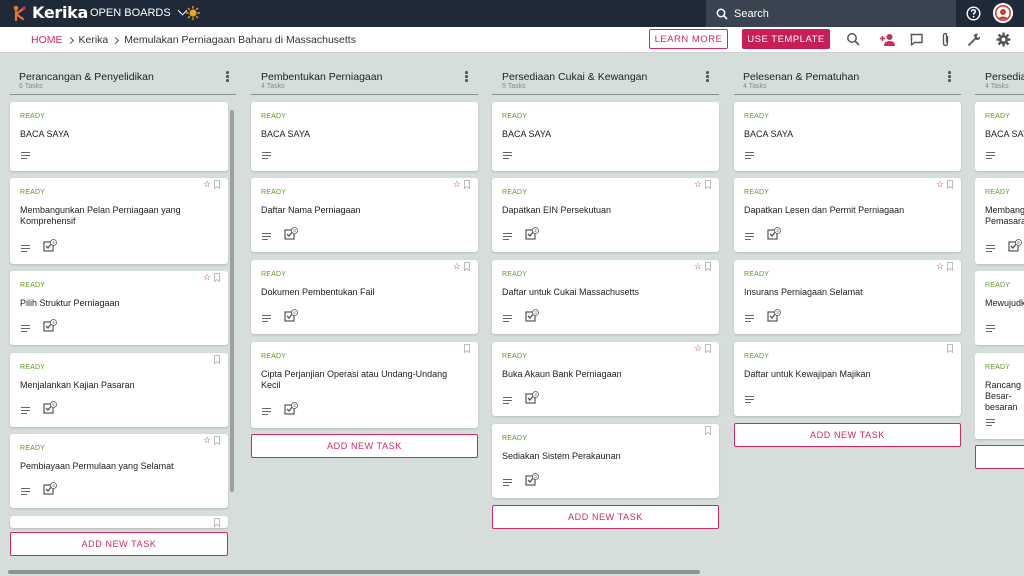  I want to click on kerika-logo: Kerika, so click(49, 12).